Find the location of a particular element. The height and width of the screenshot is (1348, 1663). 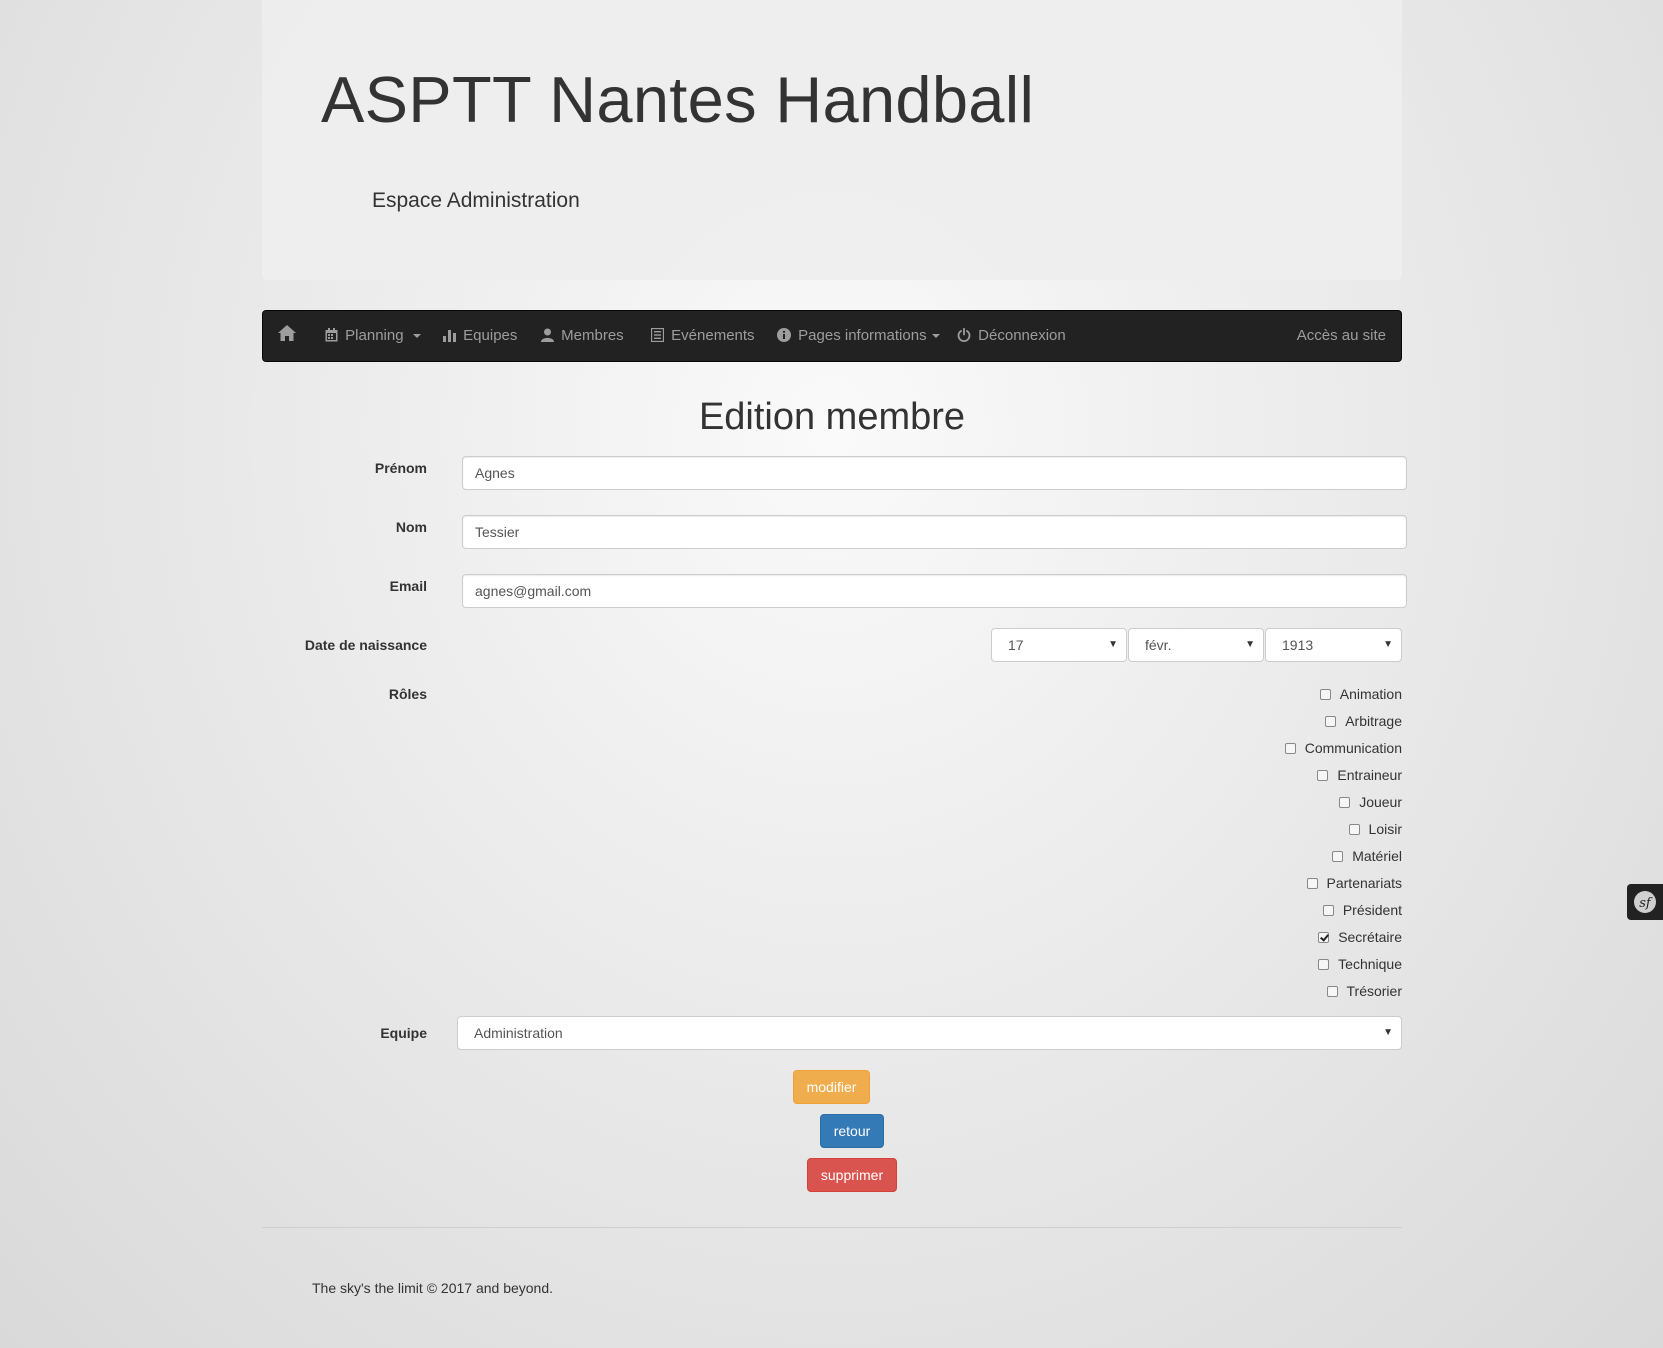

nav-acces-site: Accès au site is located at coordinates (1341, 336).